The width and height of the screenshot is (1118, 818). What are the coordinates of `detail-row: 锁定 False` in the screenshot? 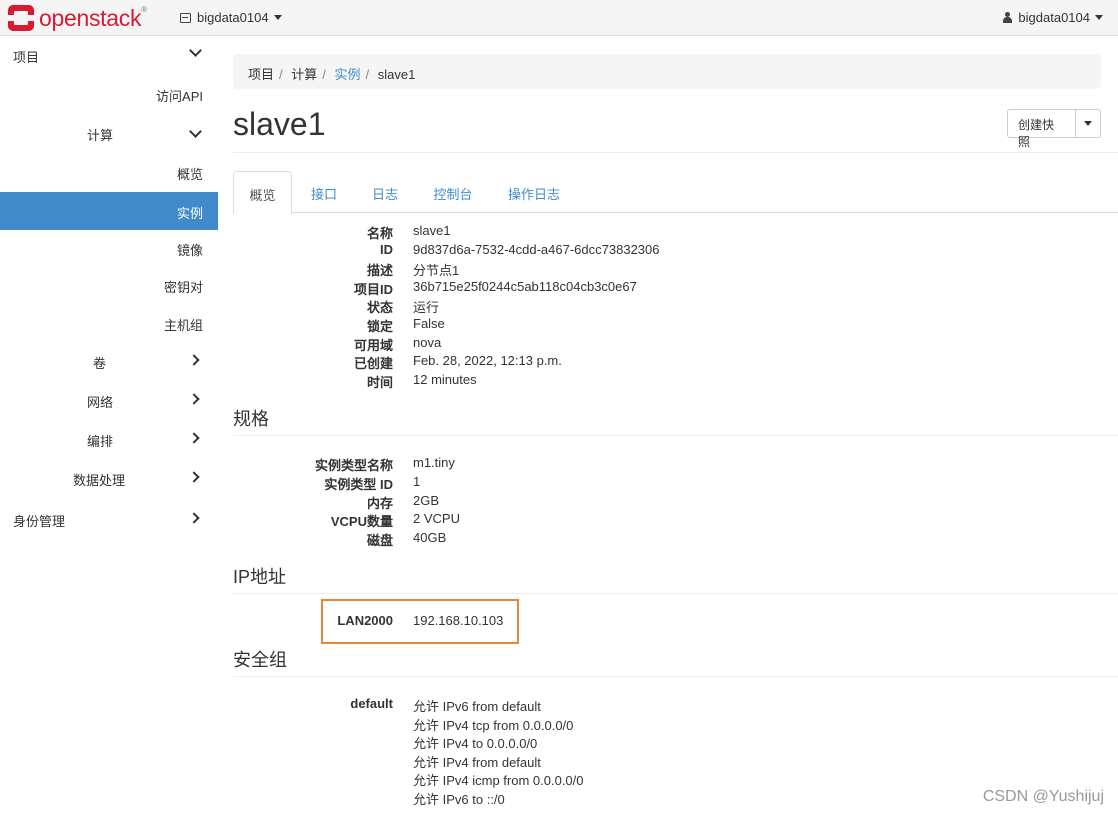 It's located at (405, 325).